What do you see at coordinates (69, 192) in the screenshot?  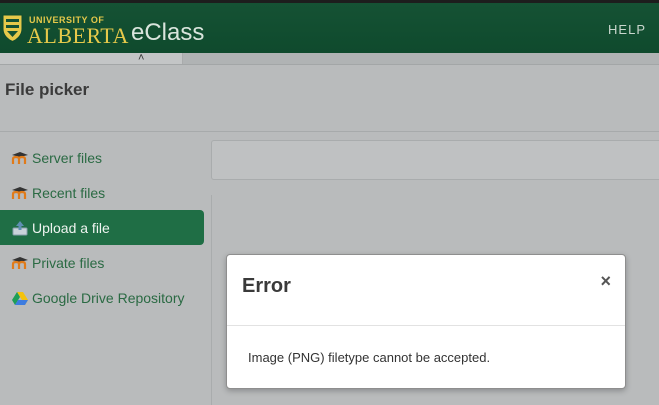 I see `sidebar-item-label: Recent files` at bounding box center [69, 192].